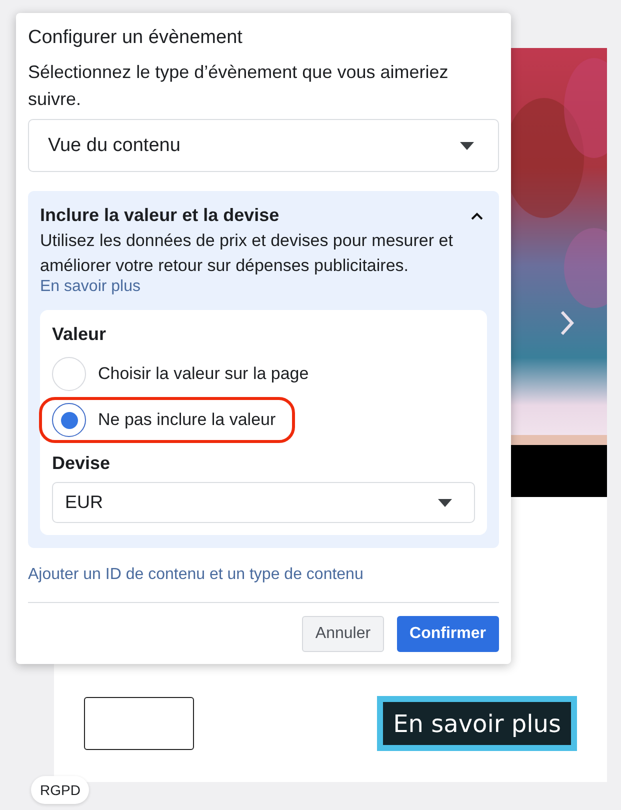 Image resolution: width=621 pixels, height=810 pixels. What do you see at coordinates (136, 38) in the screenshot?
I see `dialog-title: Configurer un évènement` at bounding box center [136, 38].